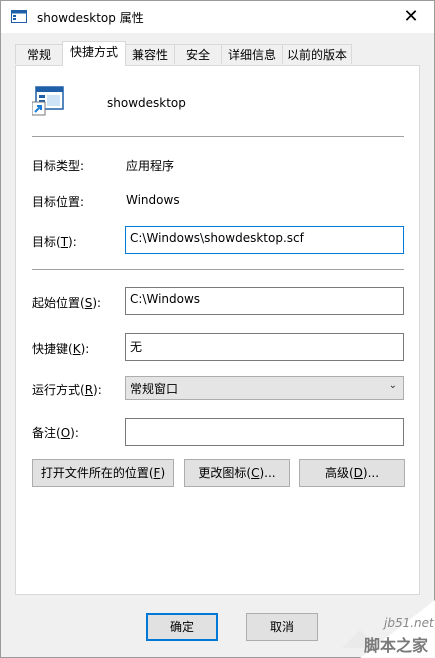 The width and height of the screenshot is (435, 658). What do you see at coordinates (264, 388) in the screenshot?
I see `run-select: 常规窗口 ⌄` at bounding box center [264, 388].